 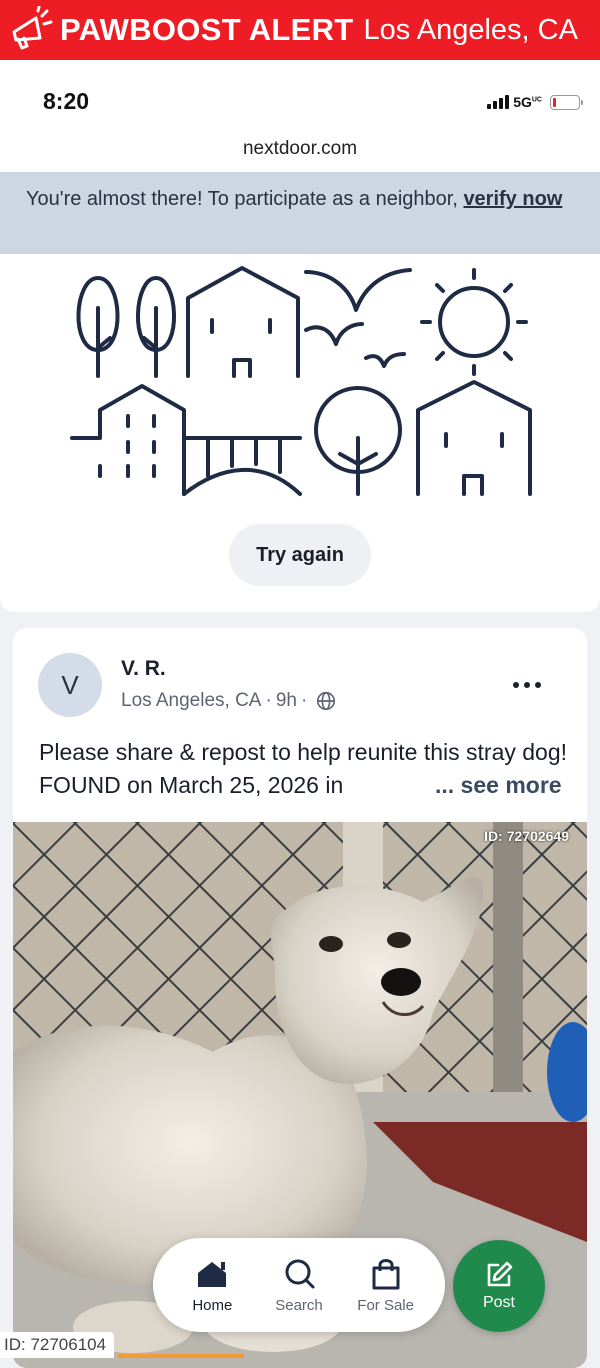 I want to click on verify-now-link: verify now, so click(x=512, y=199).